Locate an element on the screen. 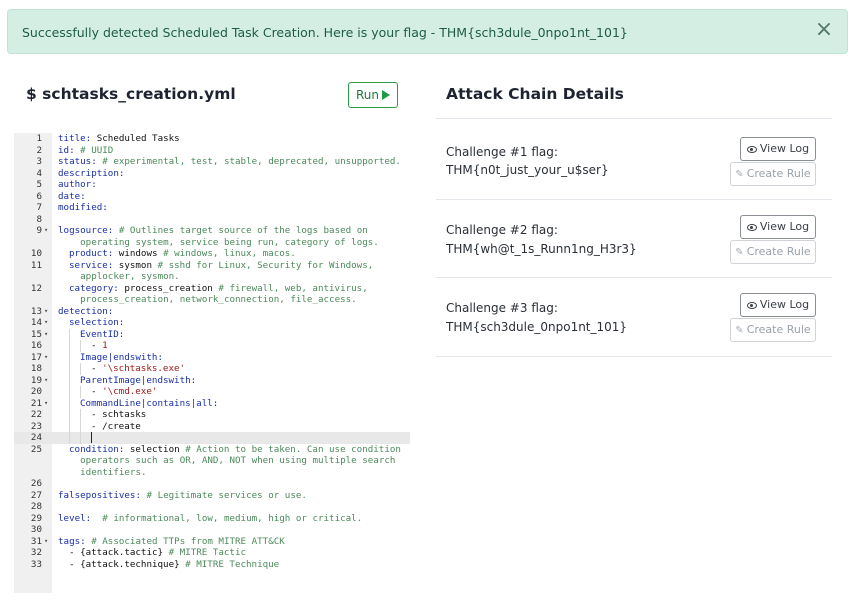 The image size is (856, 607). line-number: 10 is located at coordinates (36, 253).